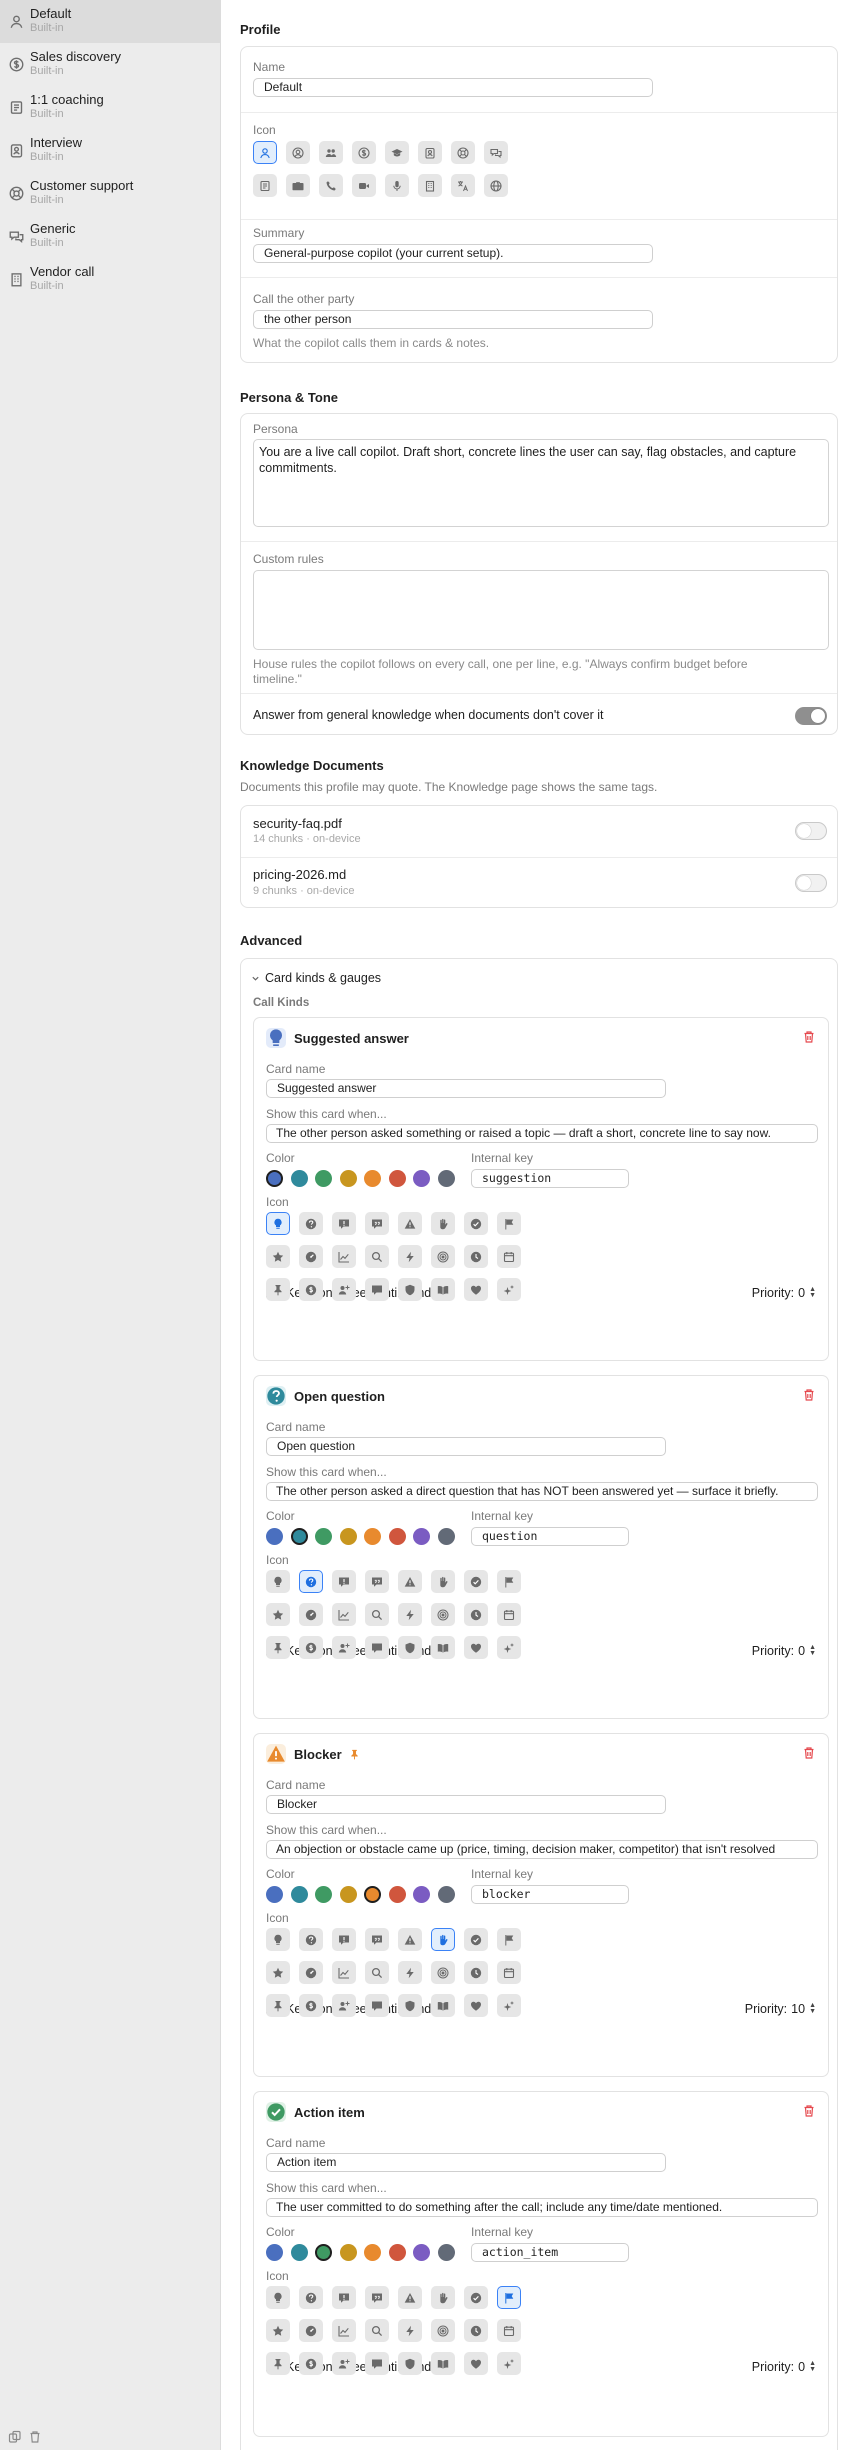 This screenshot has width=860, height=2450. I want to click on notebook-icon, so click(265, 185).